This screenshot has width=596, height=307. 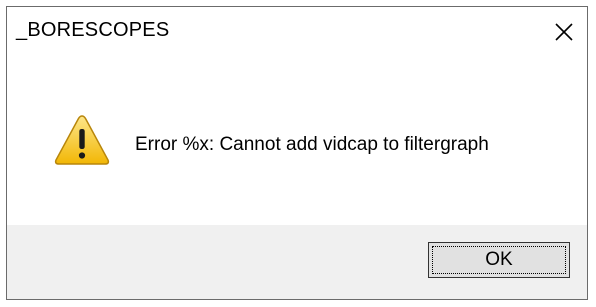 I want to click on warning-icon, so click(x=82, y=140).